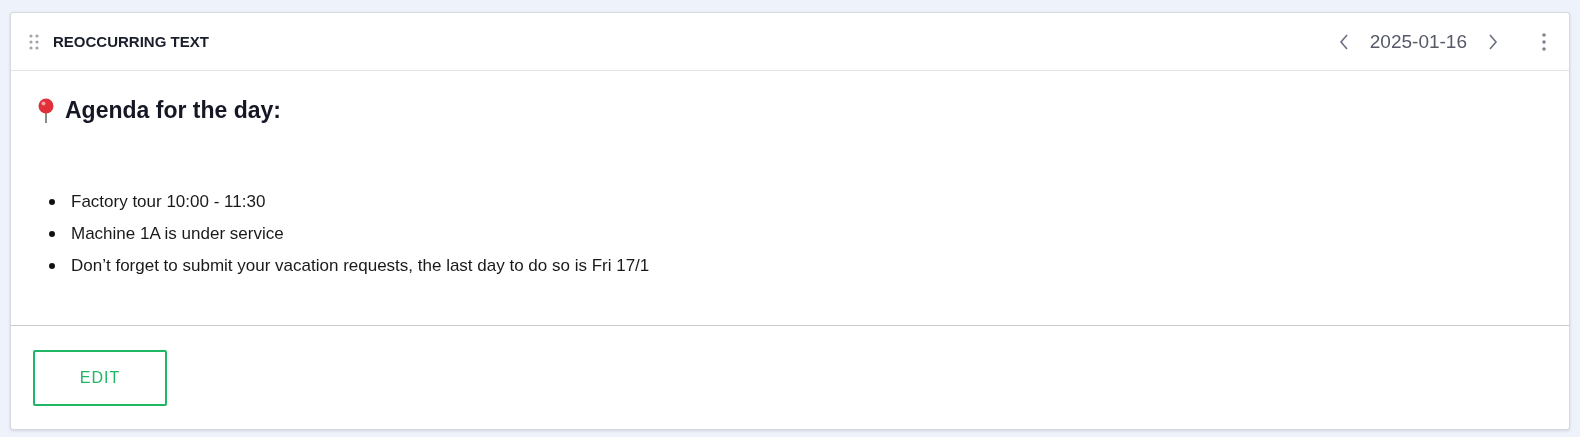 The height and width of the screenshot is (437, 1580). I want to click on drag-handle-icon, so click(34, 41).